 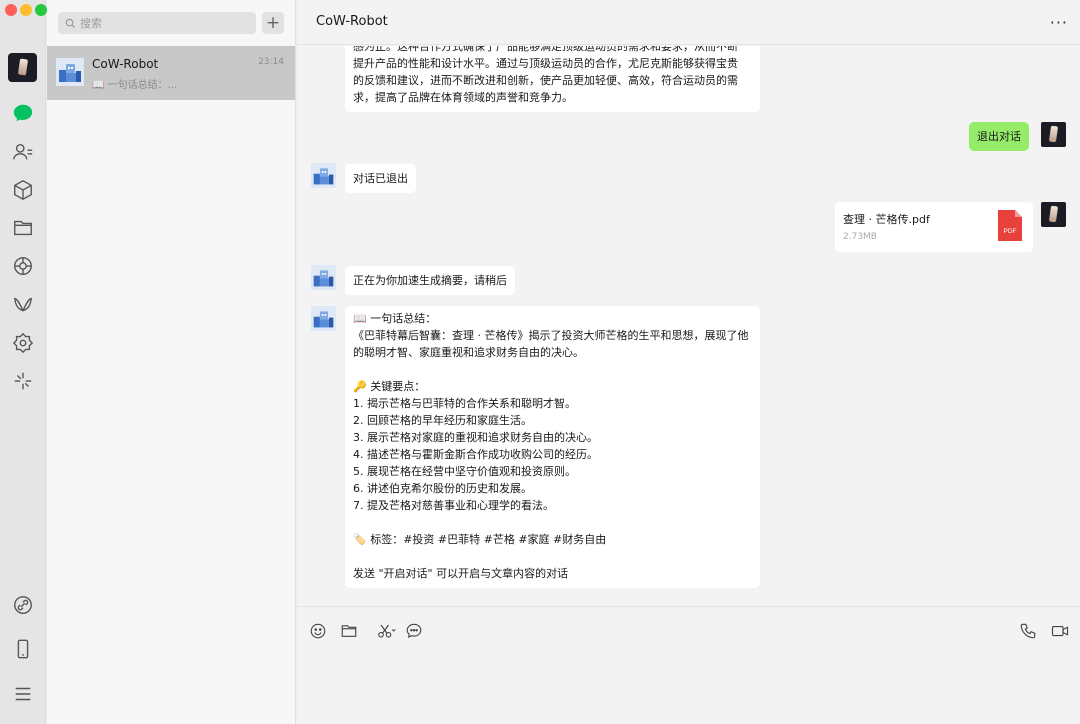 I want to click on screenshot-icon, so click(x=387, y=631).